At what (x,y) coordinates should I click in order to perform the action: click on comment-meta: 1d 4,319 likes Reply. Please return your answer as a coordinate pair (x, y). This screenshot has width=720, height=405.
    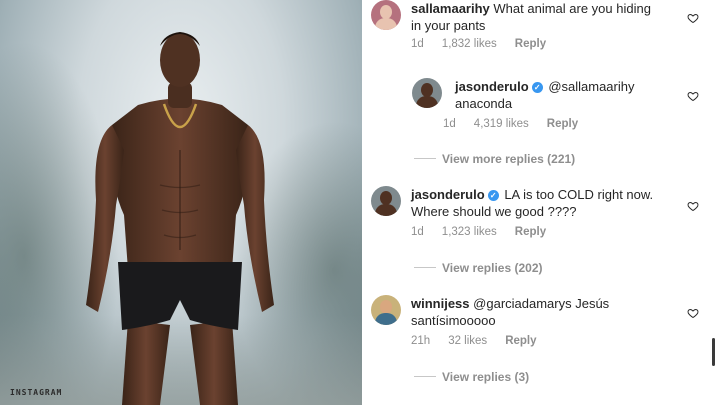
    Looking at the image, I should click on (519, 124).